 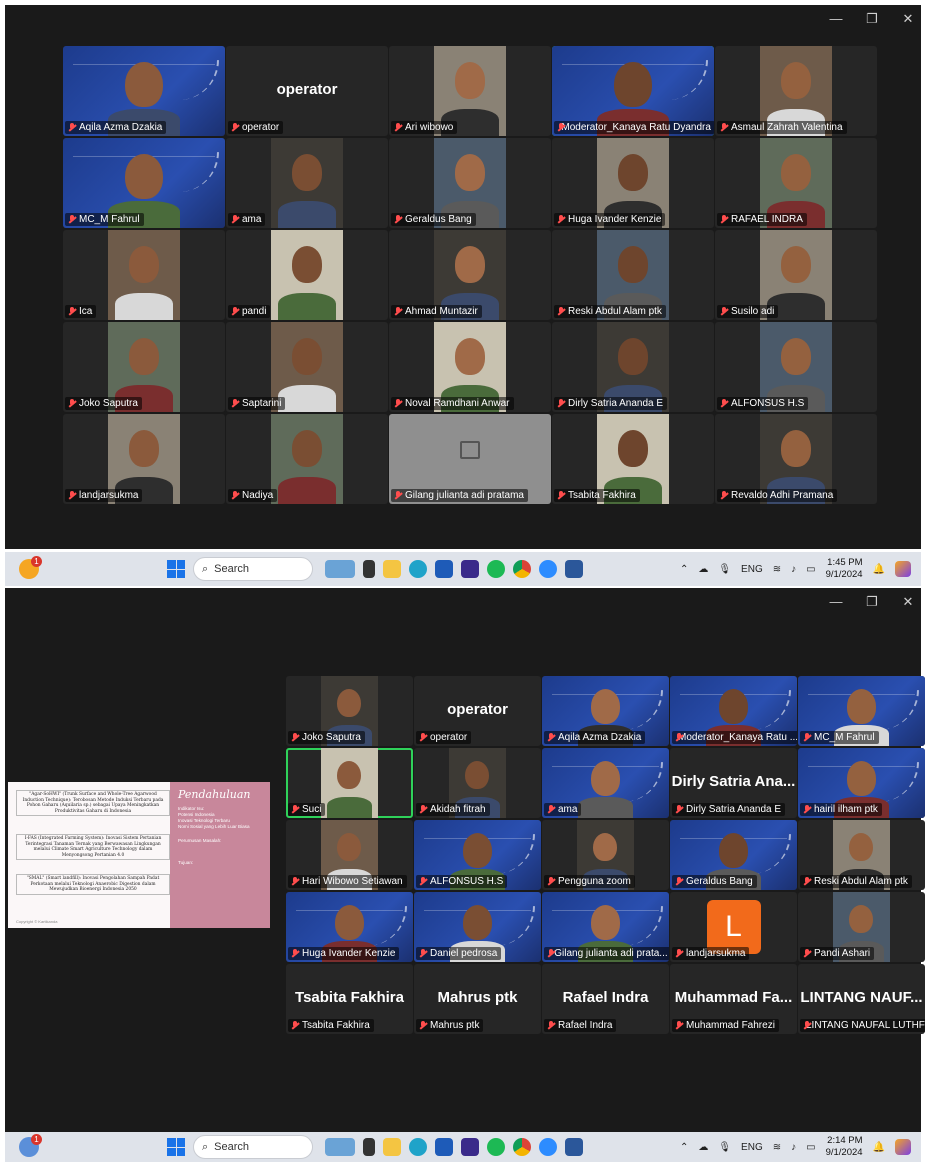 What do you see at coordinates (470, 459) in the screenshot?
I see `participant-tile: Gilang julianta adi pratama` at bounding box center [470, 459].